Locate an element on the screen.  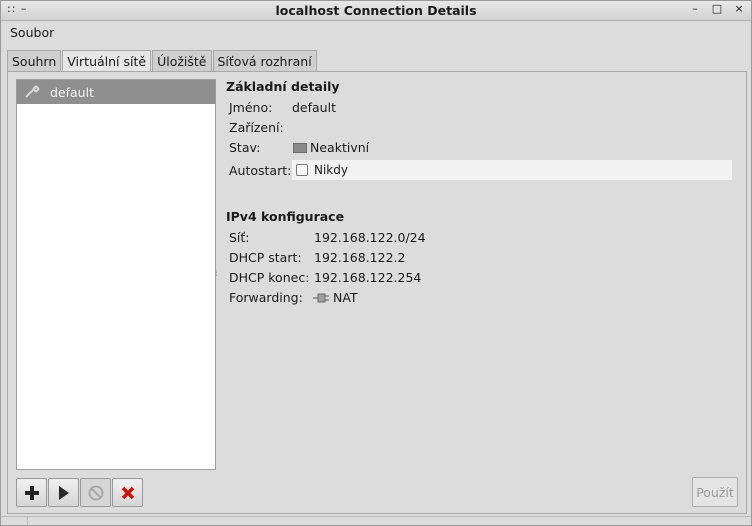
dhcp-end-value: 192.168.122.254 is located at coordinates (368, 277).